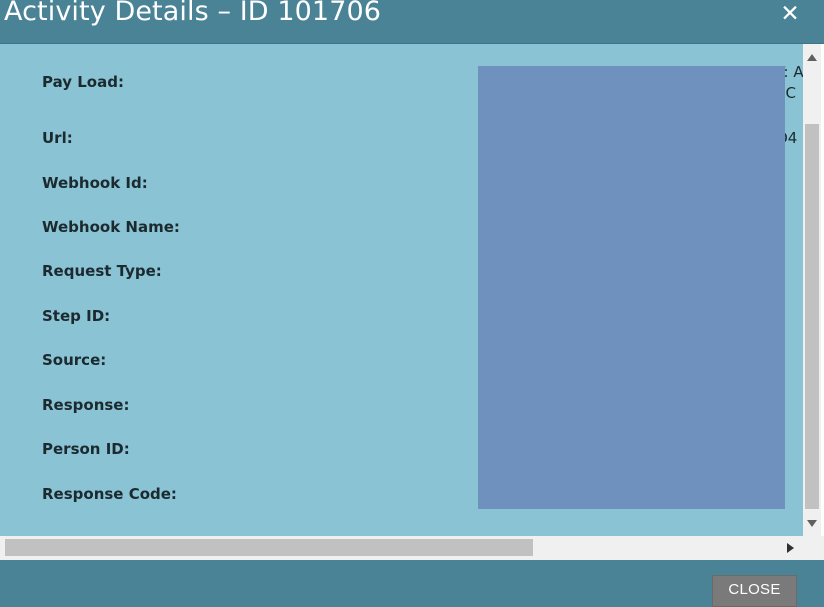 The height and width of the screenshot is (607, 824). Describe the element at coordinates (790, 14) in the screenshot. I see `close-icon: ✕` at that location.